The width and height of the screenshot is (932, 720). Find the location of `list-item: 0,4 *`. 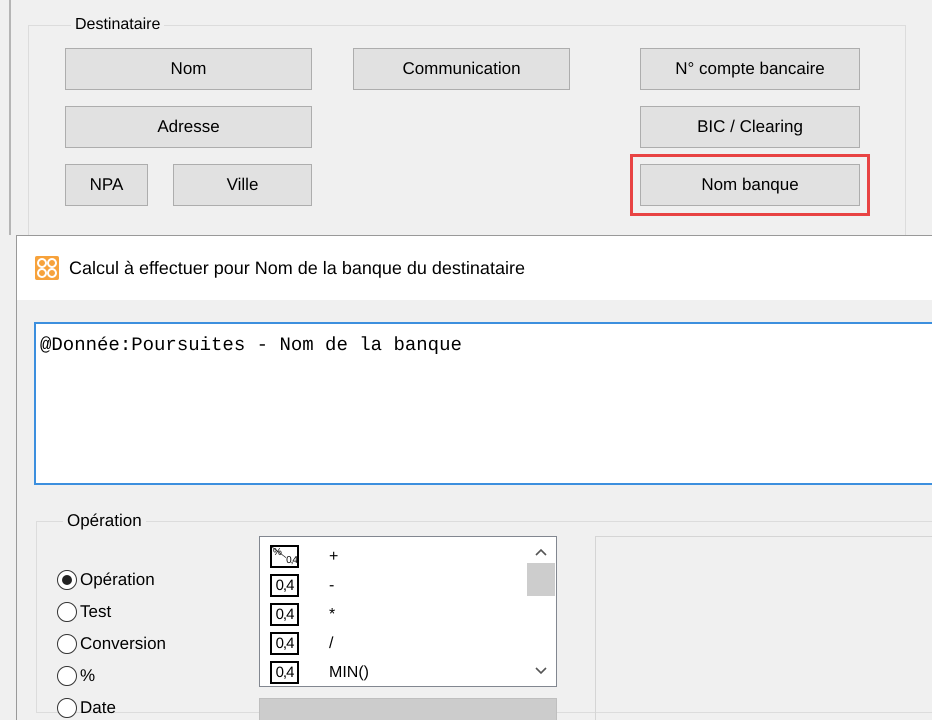

list-item: 0,4 * is located at coordinates (303, 614).